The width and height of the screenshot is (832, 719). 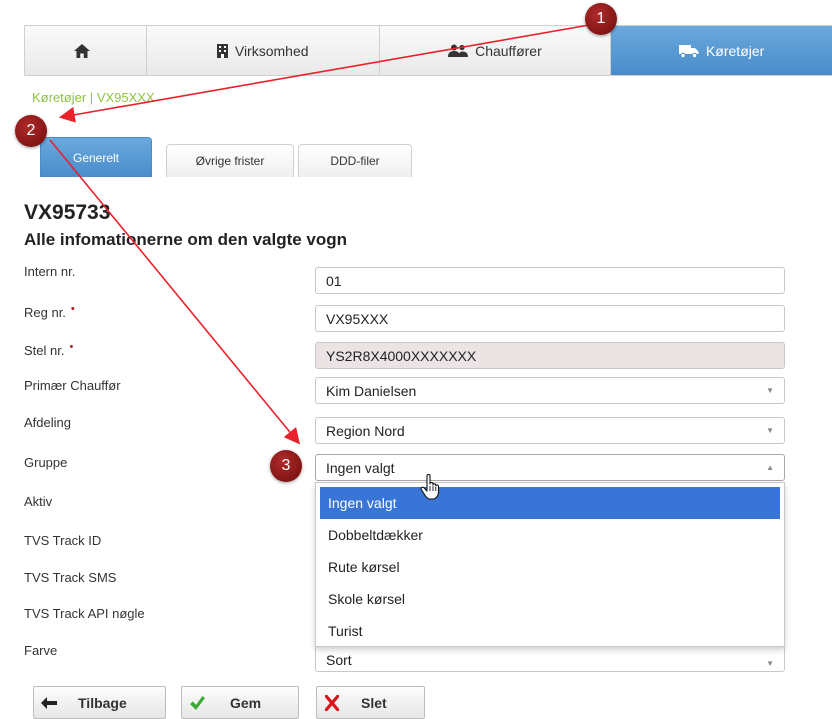 I want to click on gruppe-value: Ingen valgt, so click(x=360, y=467).